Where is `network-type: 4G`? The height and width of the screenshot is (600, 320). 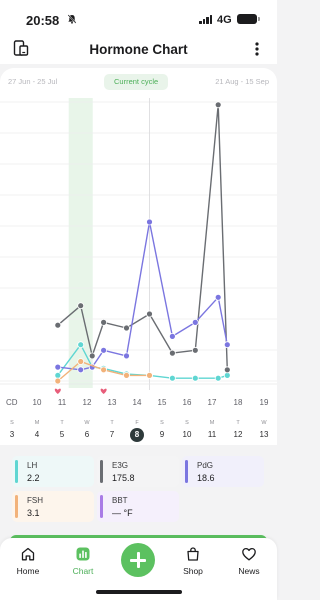
network-type: 4G is located at coordinates (224, 20).